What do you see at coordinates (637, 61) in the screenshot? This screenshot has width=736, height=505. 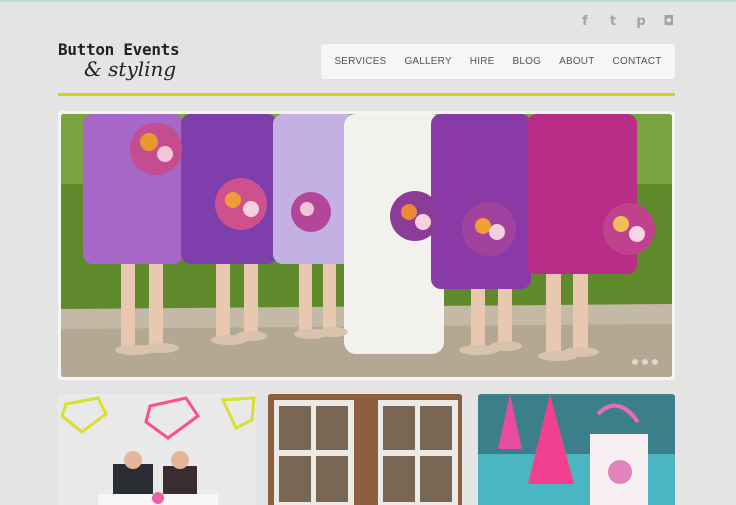 I see `nav-contact: CONTACT` at bounding box center [637, 61].